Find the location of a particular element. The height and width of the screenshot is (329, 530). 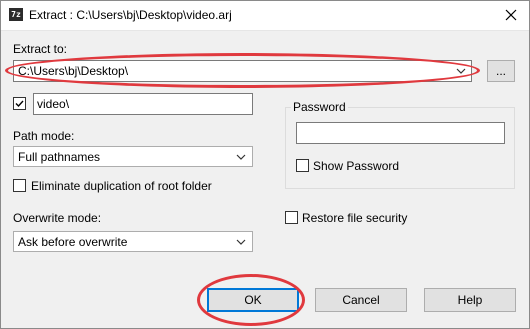

overwrite-mode-value: Ask before overwrite is located at coordinates (73, 242).